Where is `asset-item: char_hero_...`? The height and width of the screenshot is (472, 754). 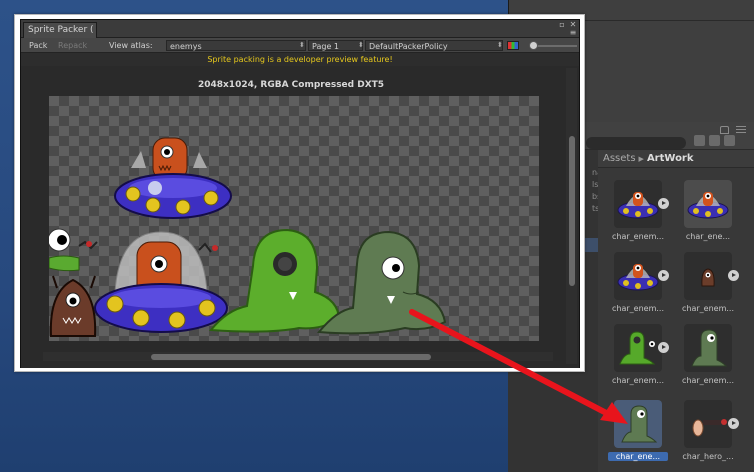 asset-item: char_hero_... is located at coordinates (708, 431).